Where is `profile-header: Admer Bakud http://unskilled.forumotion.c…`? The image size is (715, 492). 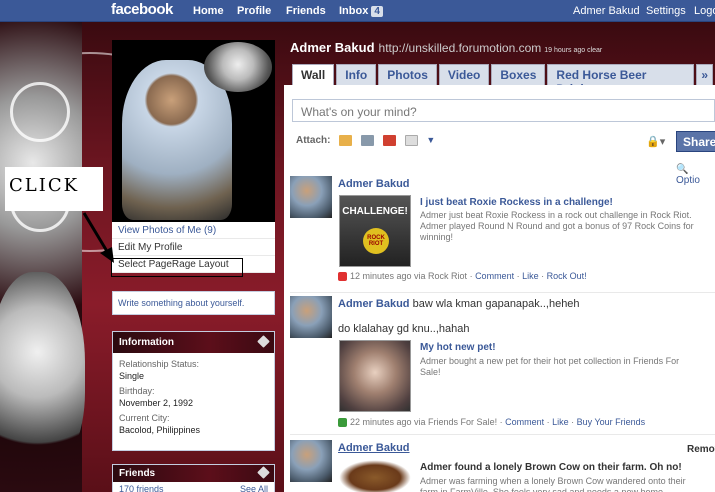 profile-header: Admer Bakud http://unskilled.forumotion.c… is located at coordinates (446, 47).